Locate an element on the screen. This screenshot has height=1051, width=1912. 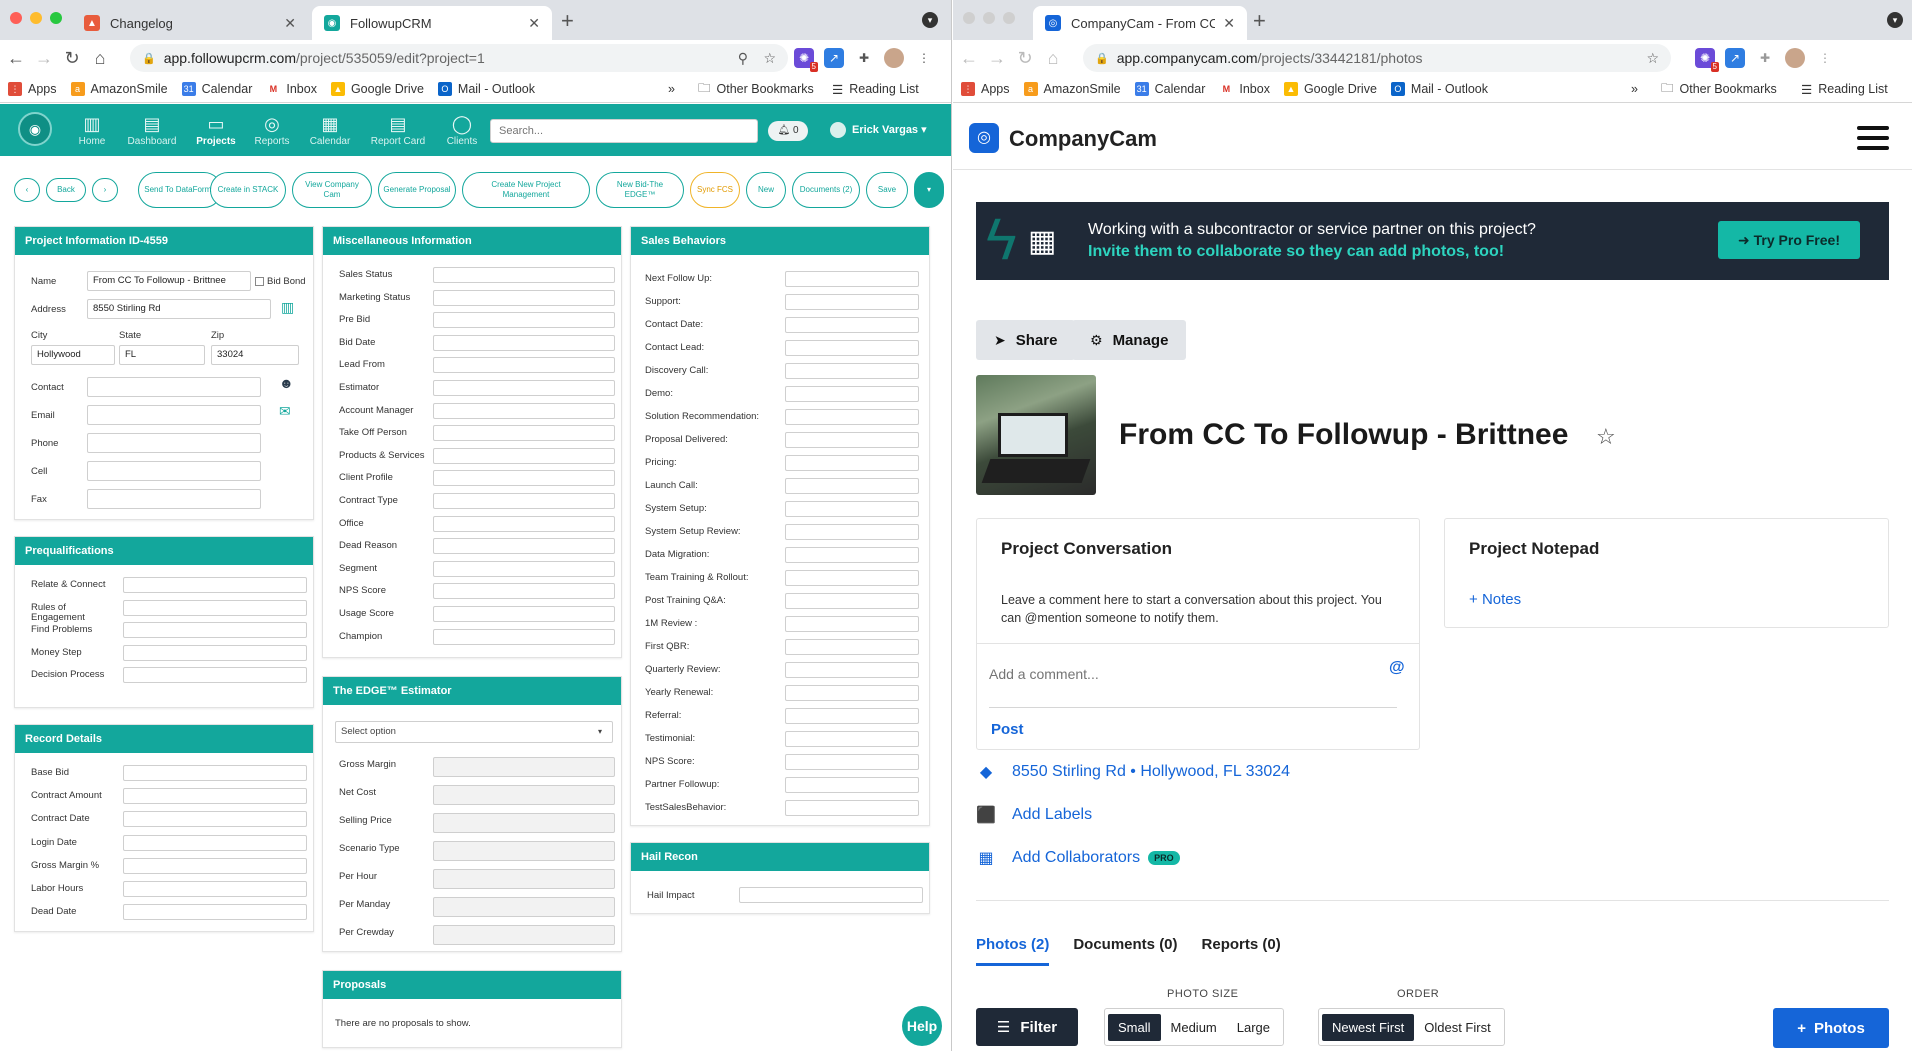
bookmark-inbox: M Inbox is located at coordinates (1244, 89).